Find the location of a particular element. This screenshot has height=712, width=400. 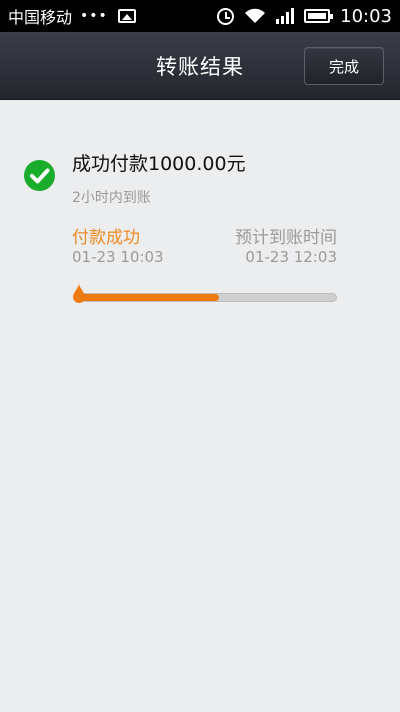

progress-fill is located at coordinates (147, 297).